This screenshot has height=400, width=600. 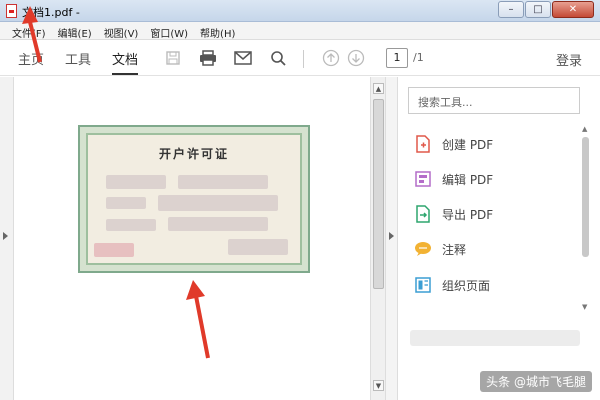 I want to click on tool-create-pdf: 创建 PDF, so click(x=453, y=144).